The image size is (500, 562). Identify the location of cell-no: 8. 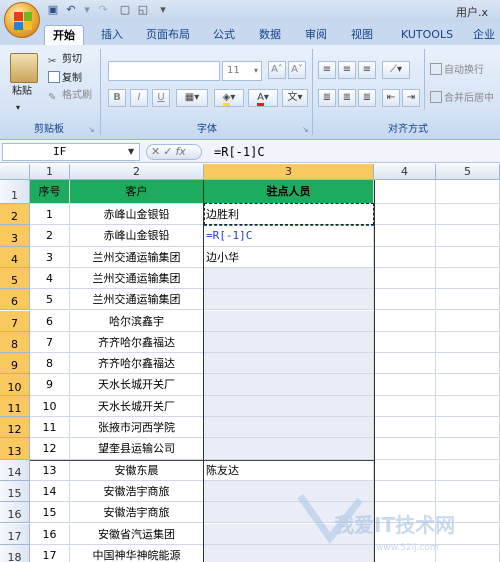
(50, 364).